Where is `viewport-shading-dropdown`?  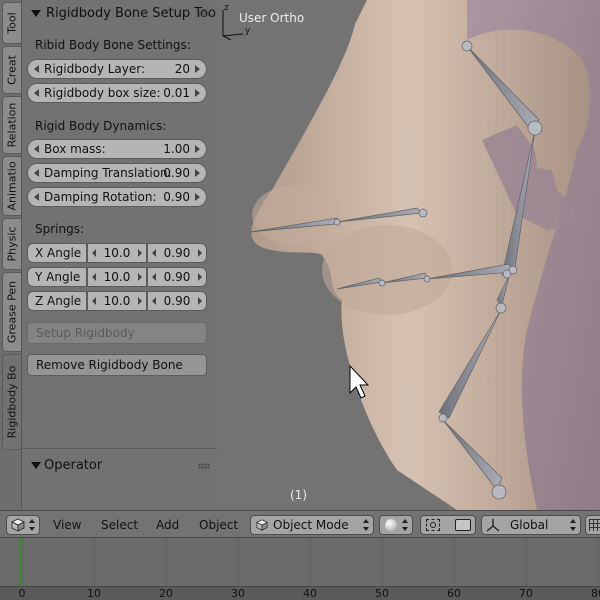
viewport-shading-dropdown is located at coordinates (396, 525).